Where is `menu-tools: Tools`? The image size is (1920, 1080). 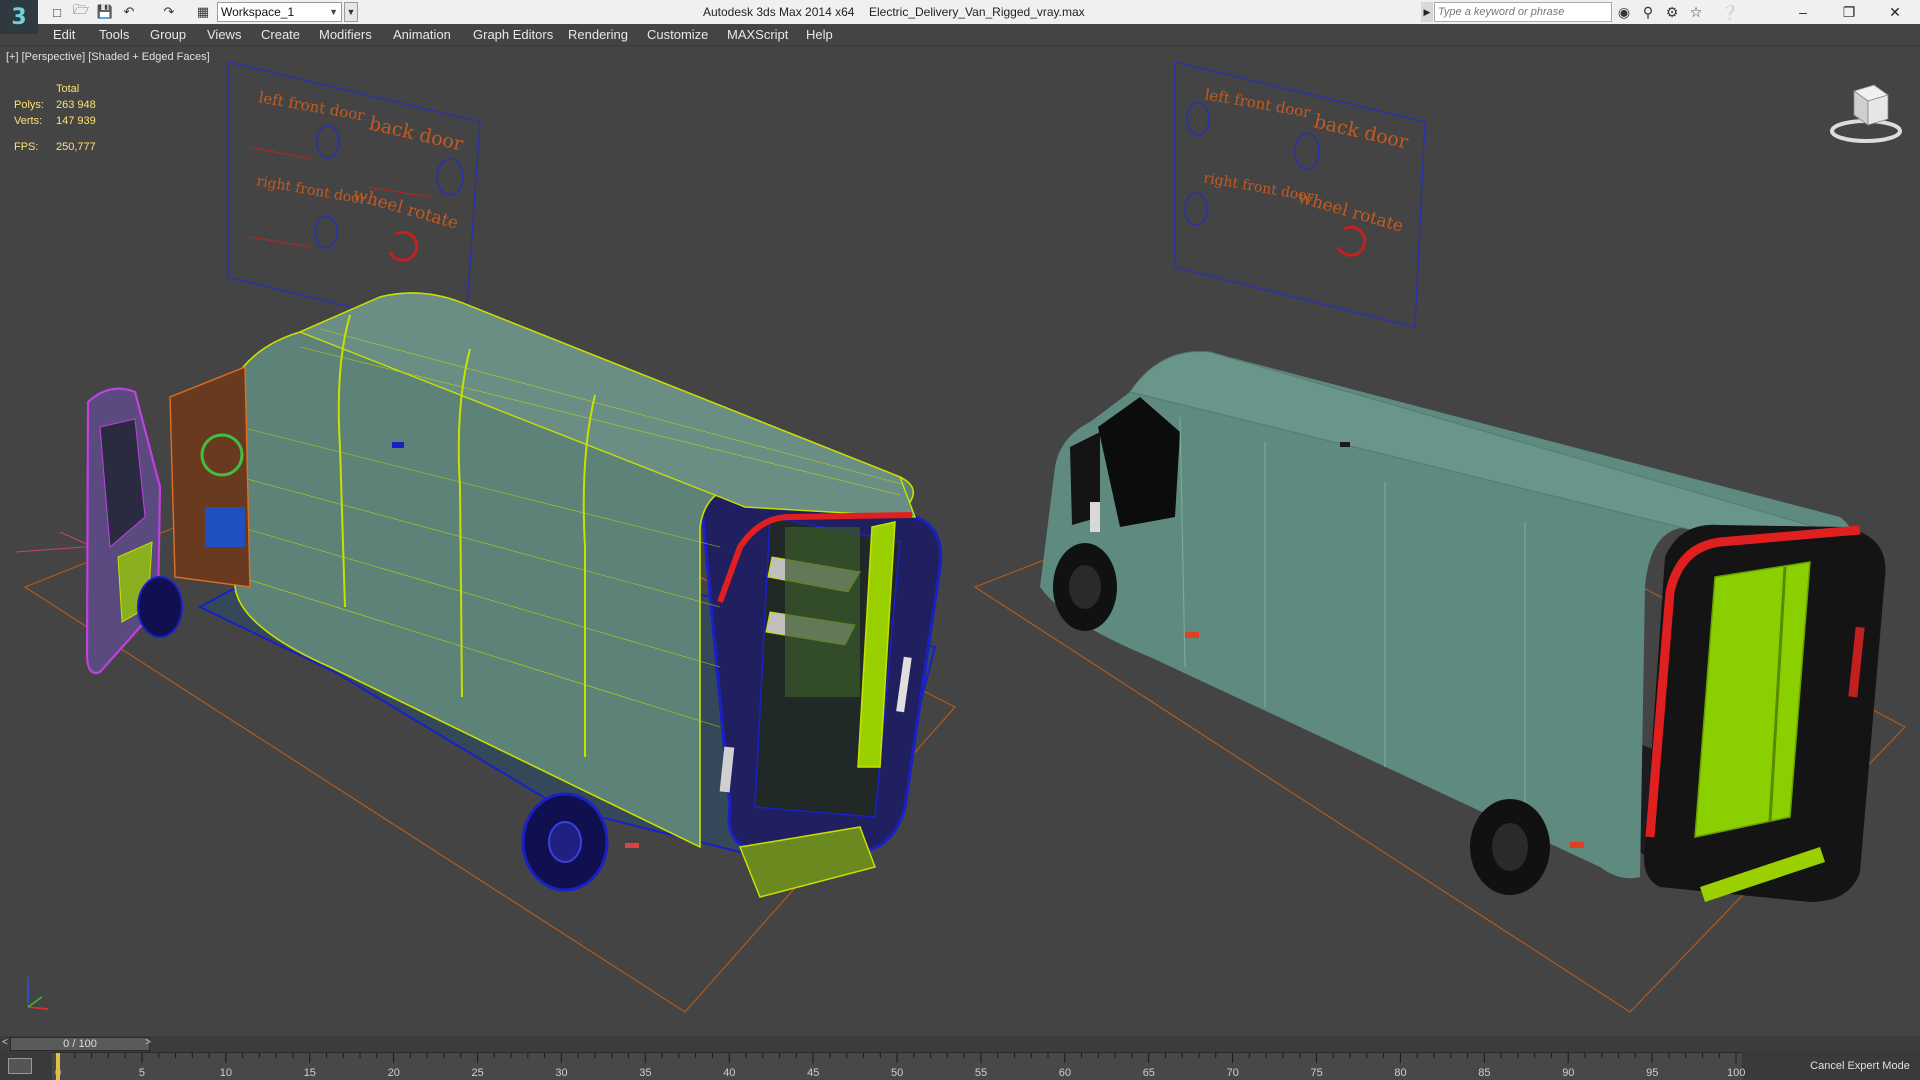
menu-tools: Tools is located at coordinates (114, 34).